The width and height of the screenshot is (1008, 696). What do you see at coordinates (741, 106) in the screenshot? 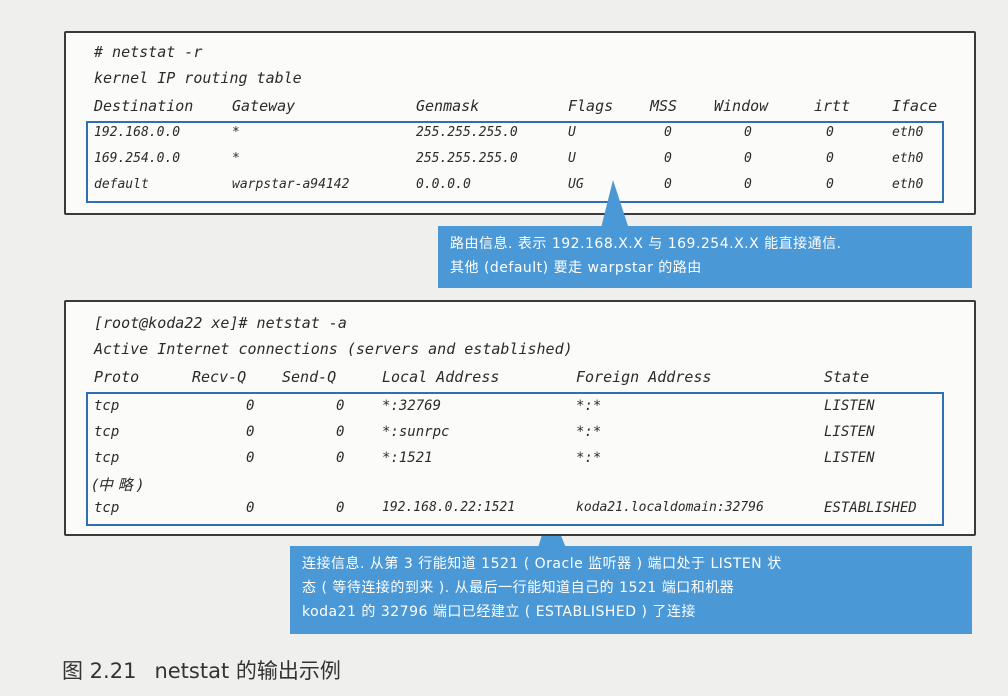
I see `routing-header-window: Window` at bounding box center [741, 106].